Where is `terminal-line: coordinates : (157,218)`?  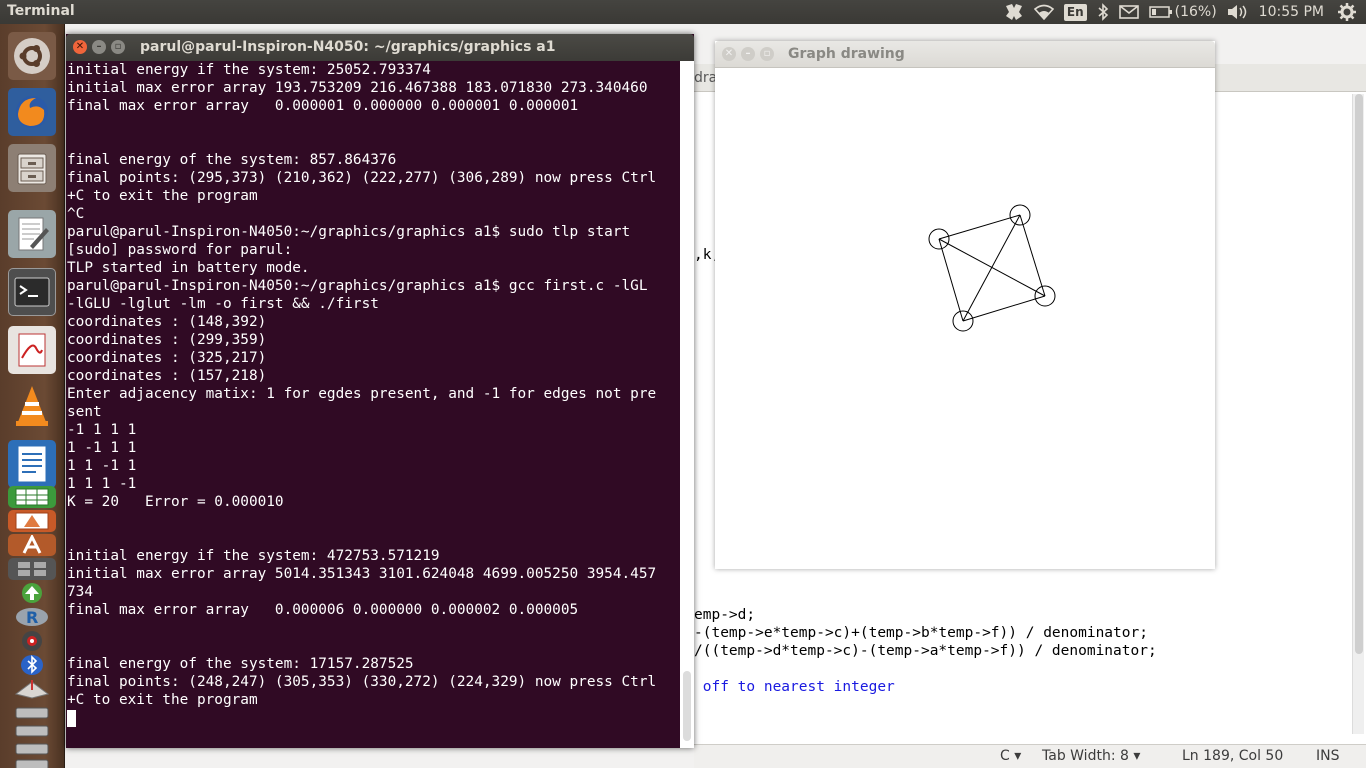
terminal-line: coordinates : (157,218) is located at coordinates (167, 376).